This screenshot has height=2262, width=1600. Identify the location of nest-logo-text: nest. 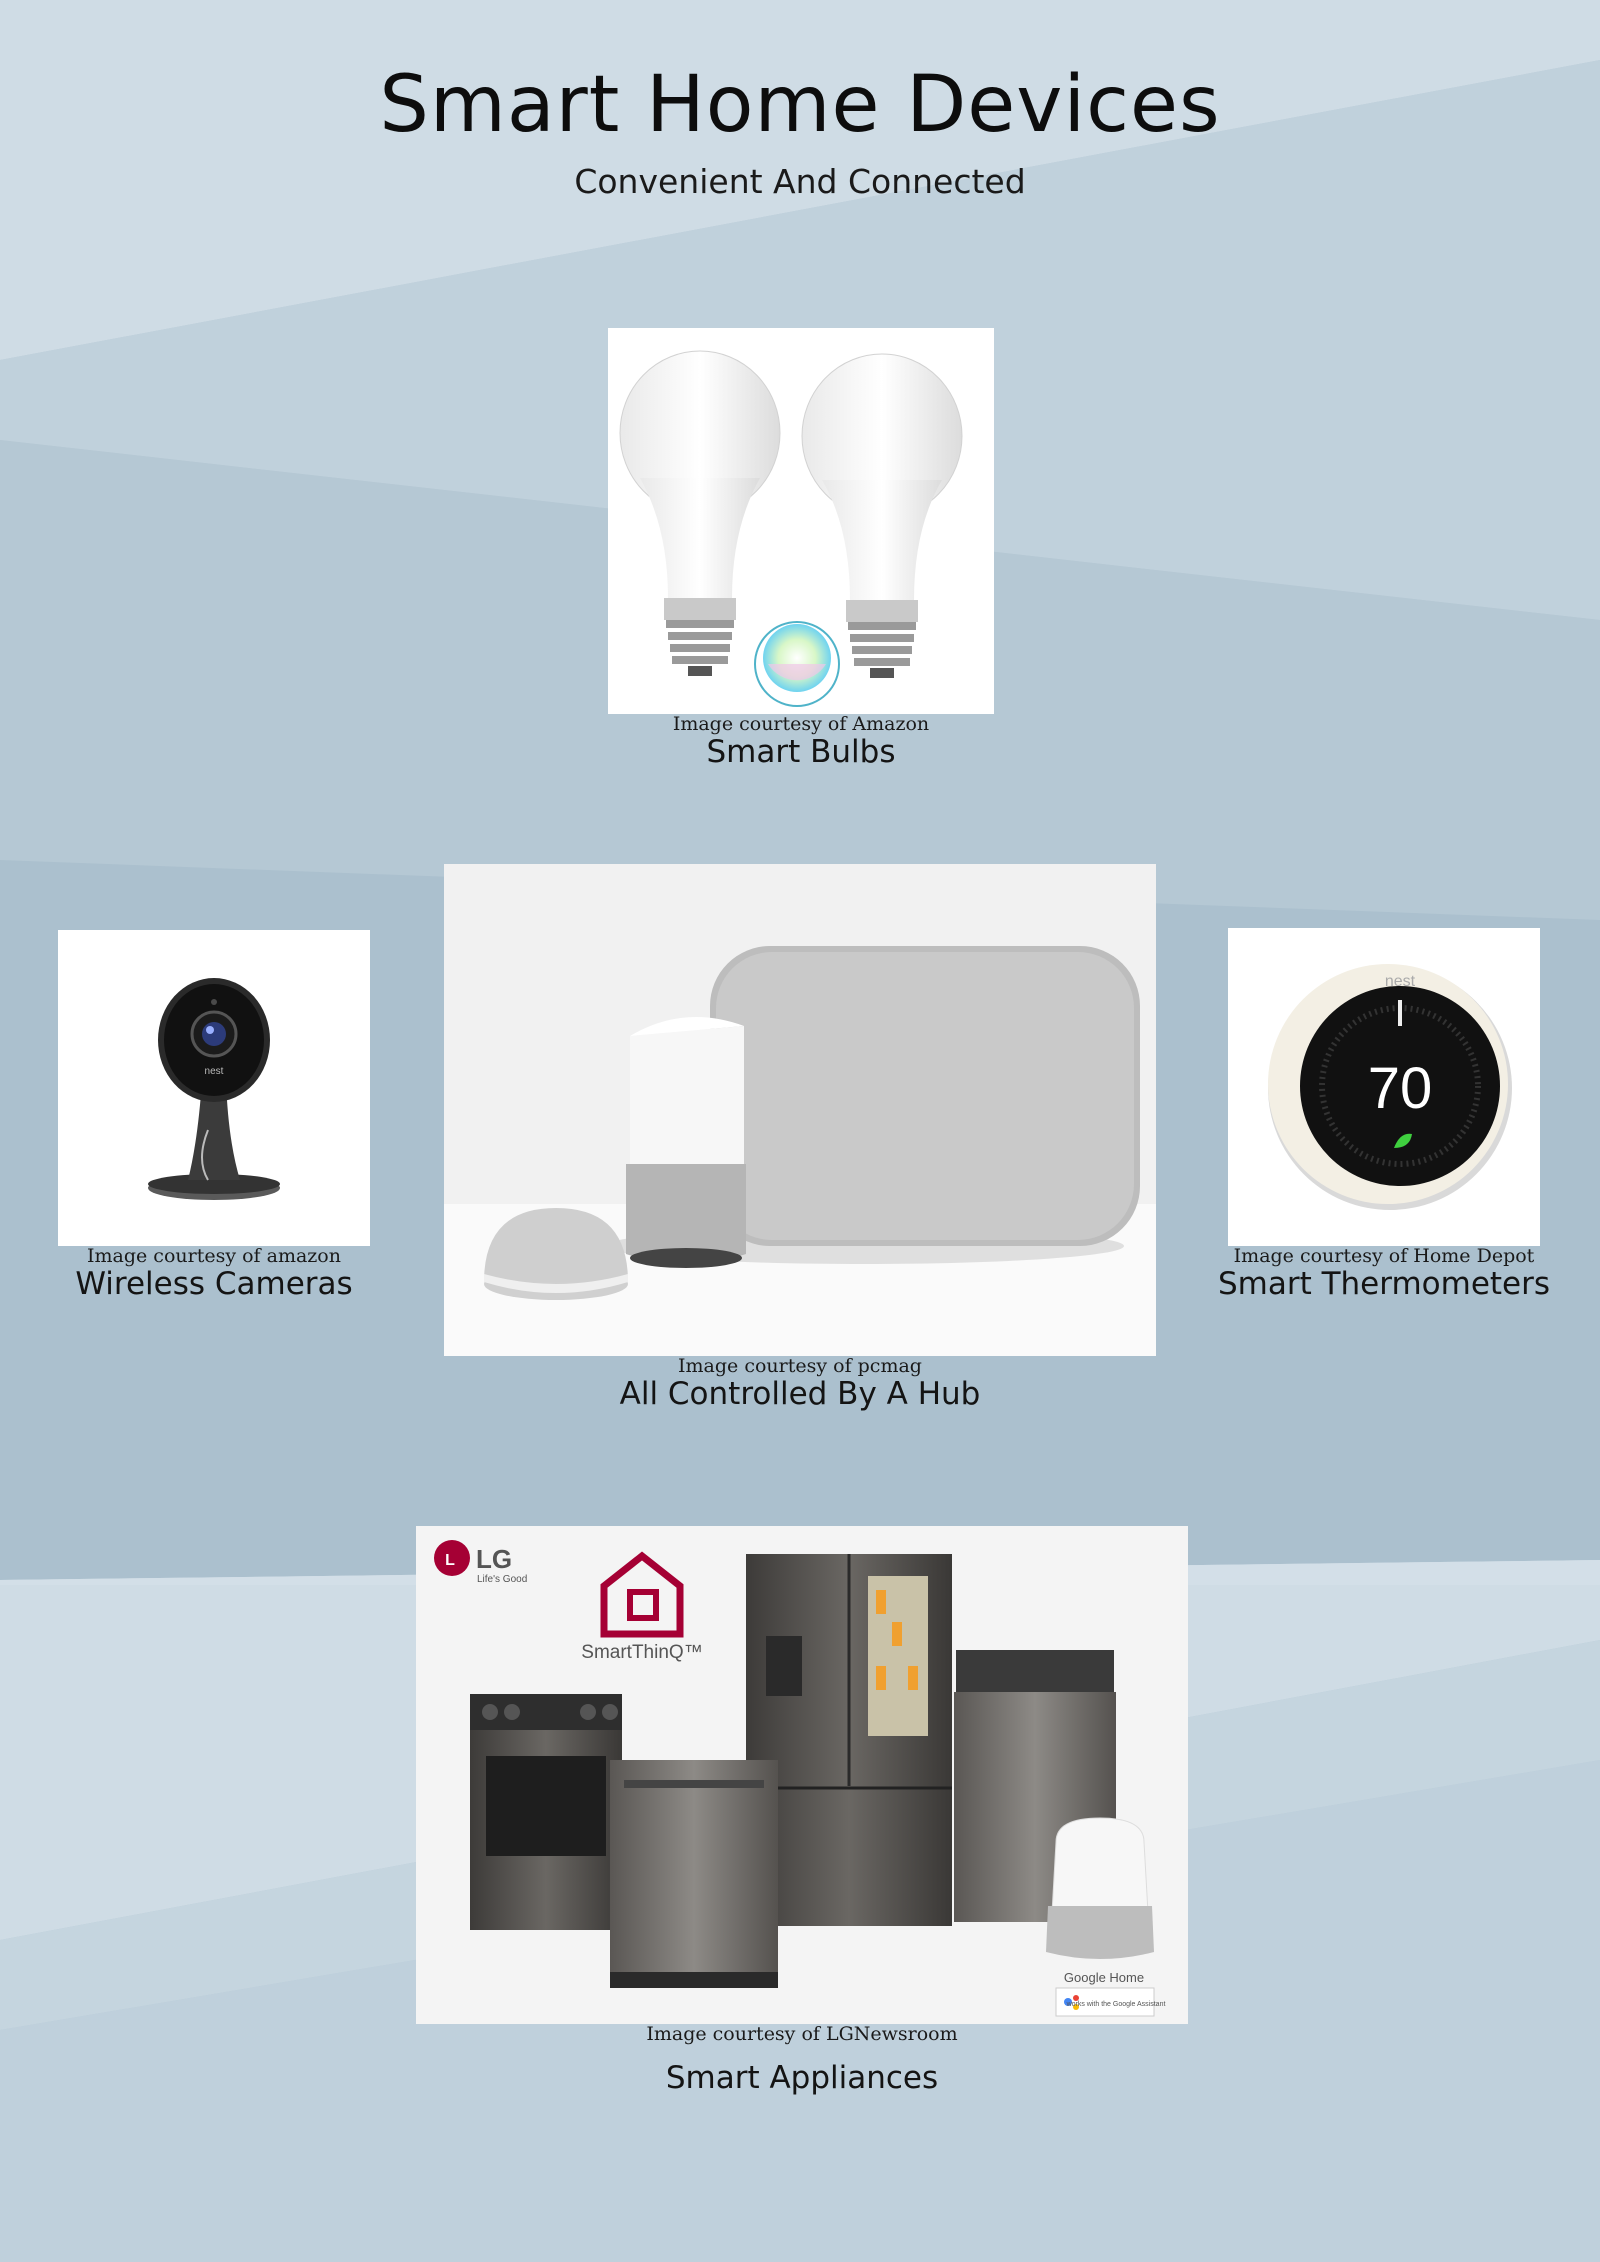
(1400, 981).